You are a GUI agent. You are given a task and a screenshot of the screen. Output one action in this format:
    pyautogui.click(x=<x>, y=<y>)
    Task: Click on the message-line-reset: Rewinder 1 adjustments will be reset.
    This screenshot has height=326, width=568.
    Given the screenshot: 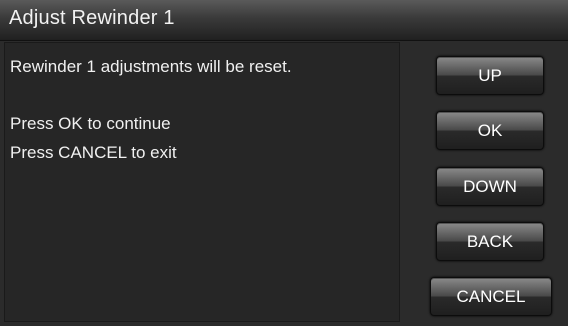 What is the action you would take?
    pyautogui.click(x=151, y=66)
    